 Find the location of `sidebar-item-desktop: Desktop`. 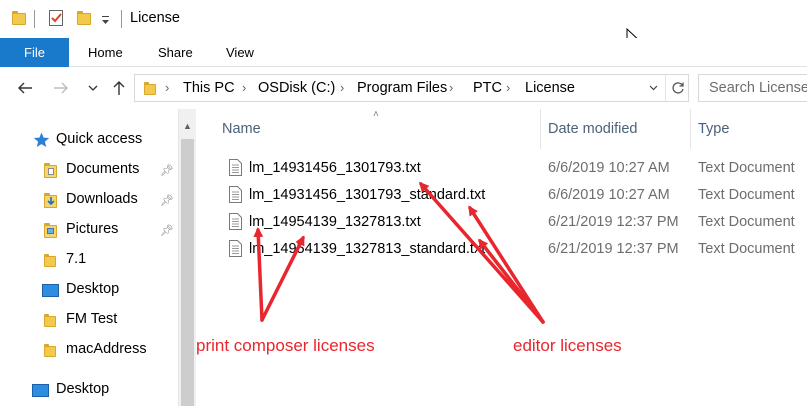

sidebar-item-desktop: Desktop is located at coordinates (89, 290).